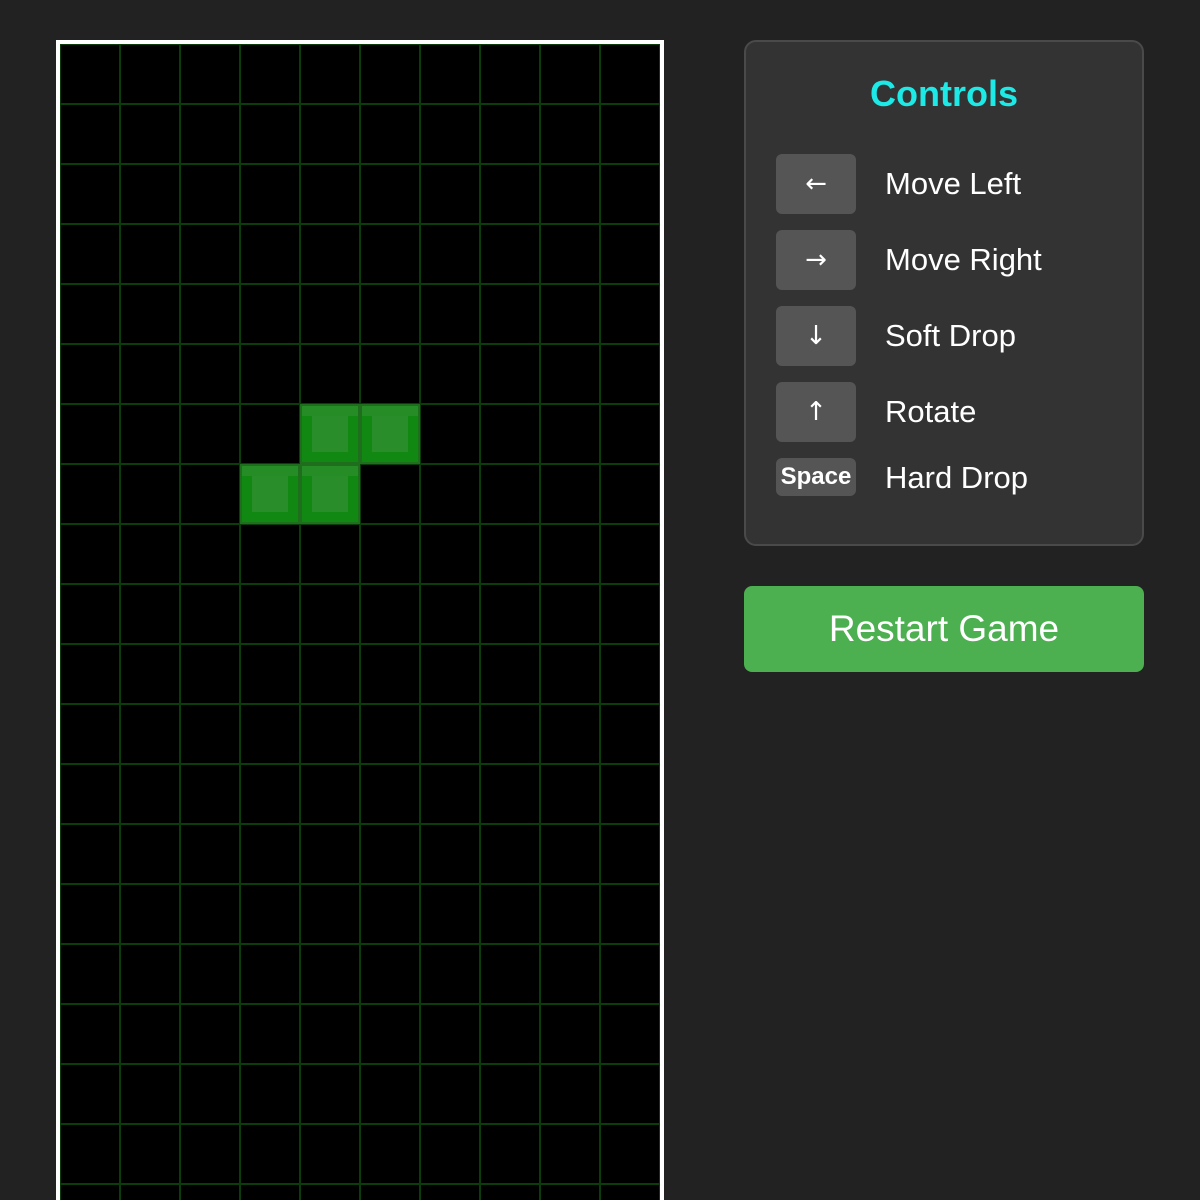 The width and height of the screenshot is (1200, 1200). I want to click on restart-game-button: Restart Game, so click(944, 629).